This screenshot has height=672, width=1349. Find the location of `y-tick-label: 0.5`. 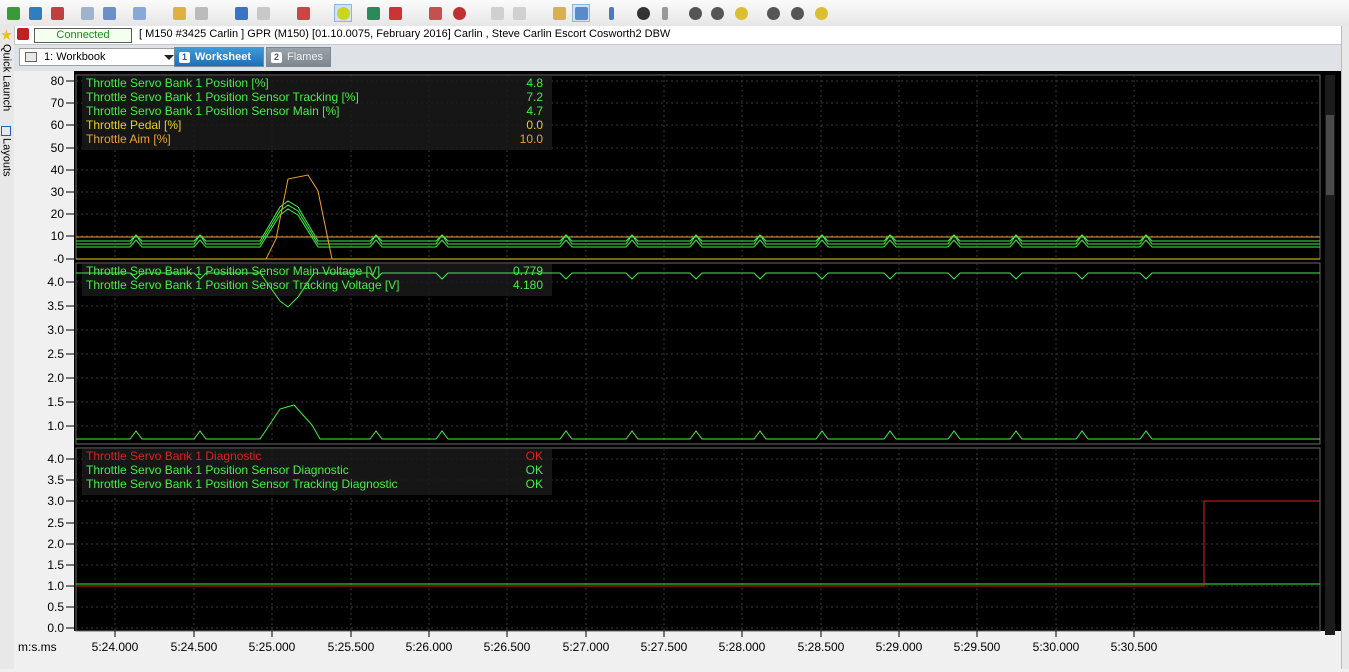

y-tick-label: 0.5 is located at coordinates (55, 607).